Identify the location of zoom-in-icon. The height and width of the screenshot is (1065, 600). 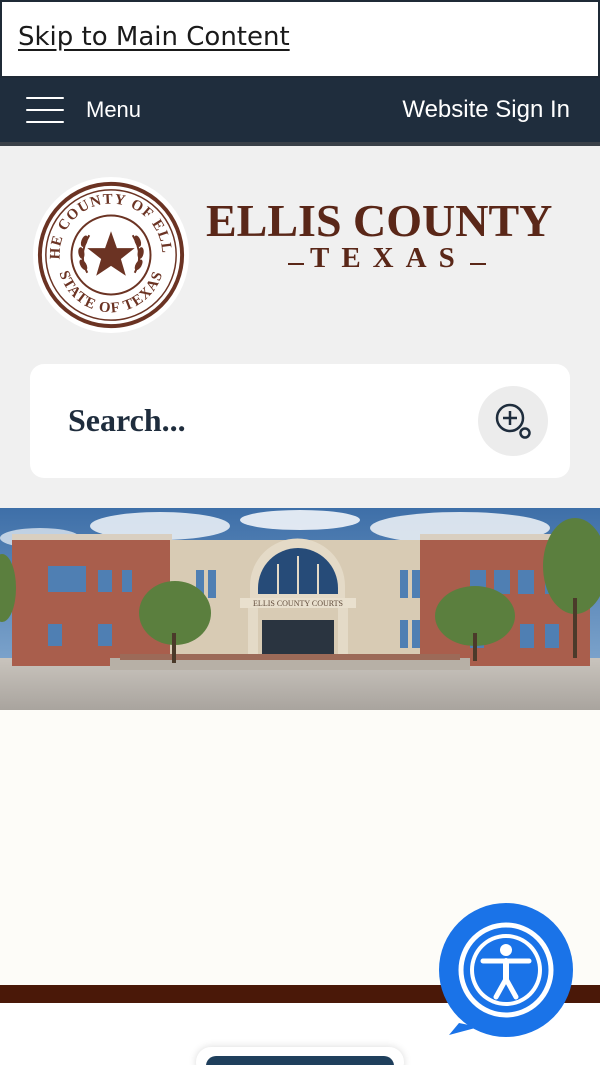
(513, 421).